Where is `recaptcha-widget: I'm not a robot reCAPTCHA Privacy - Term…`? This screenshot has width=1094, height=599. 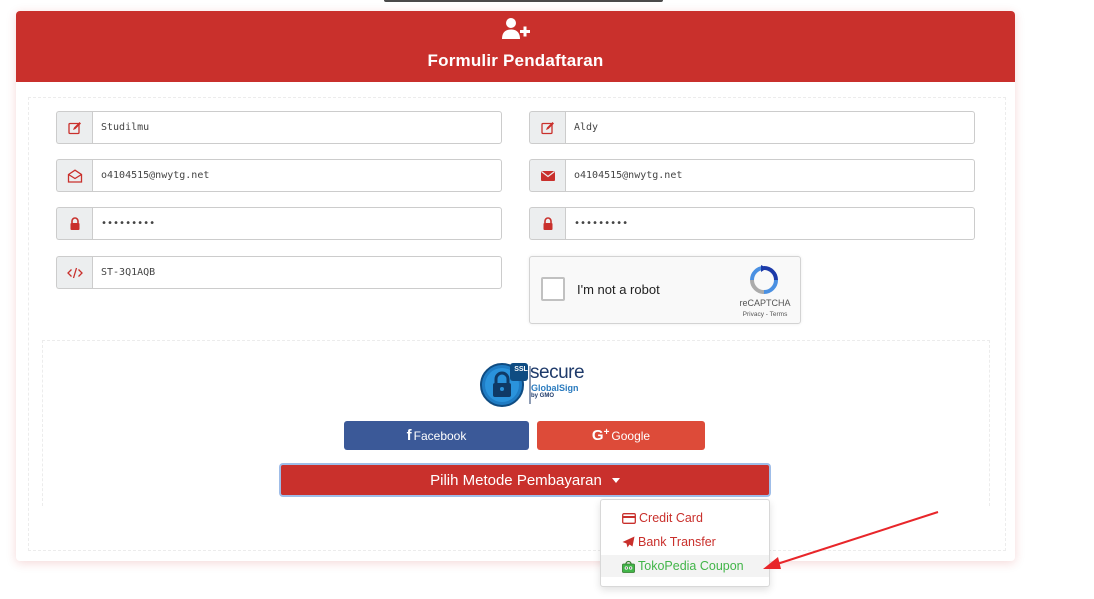 recaptcha-widget: I'm not a robot reCAPTCHA Privacy - Term… is located at coordinates (665, 290).